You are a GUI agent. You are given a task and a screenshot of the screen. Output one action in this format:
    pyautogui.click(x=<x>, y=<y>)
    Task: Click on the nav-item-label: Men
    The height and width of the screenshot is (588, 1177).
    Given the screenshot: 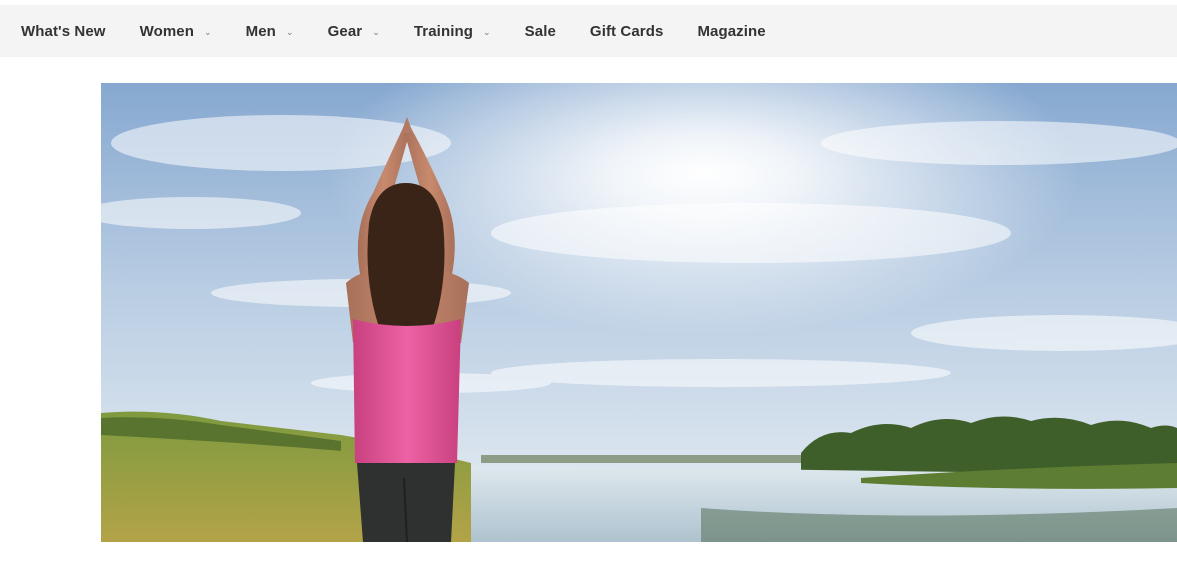 What is the action you would take?
    pyautogui.click(x=260, y=31)
    